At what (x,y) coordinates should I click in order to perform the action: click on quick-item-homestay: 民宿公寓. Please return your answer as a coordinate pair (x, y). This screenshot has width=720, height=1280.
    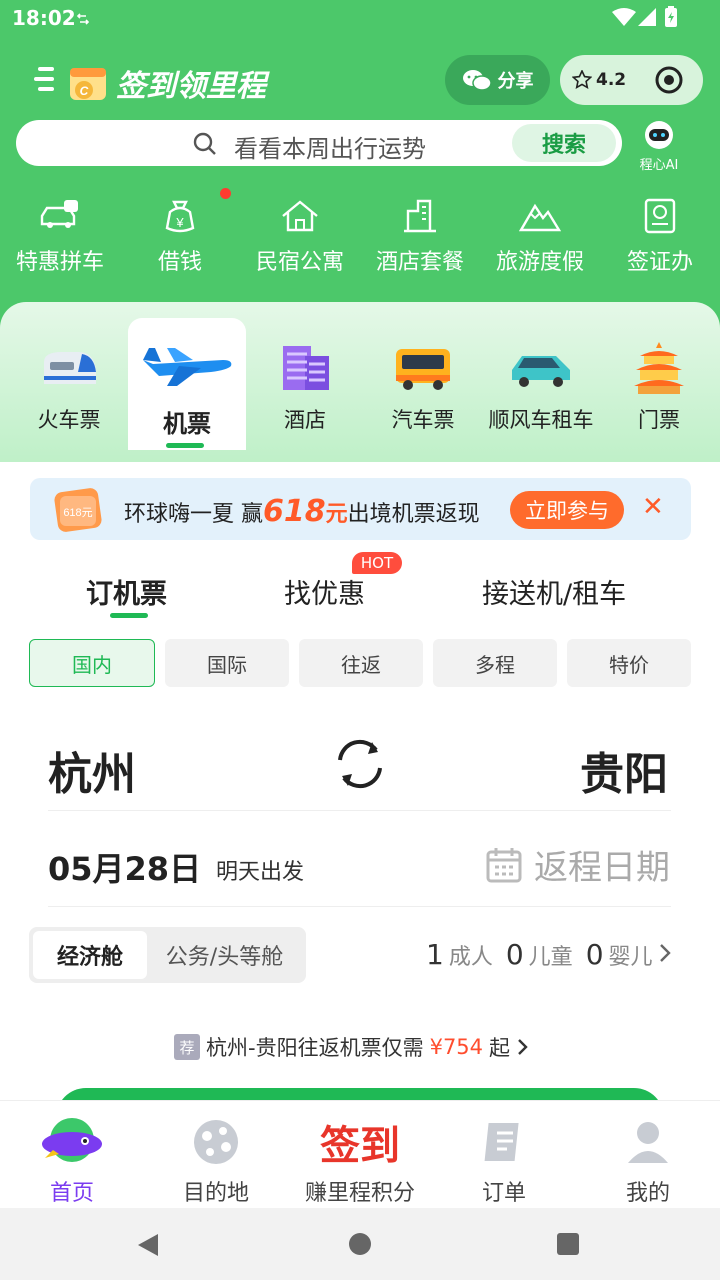
    Looking at the image, I should click on (300, 241).